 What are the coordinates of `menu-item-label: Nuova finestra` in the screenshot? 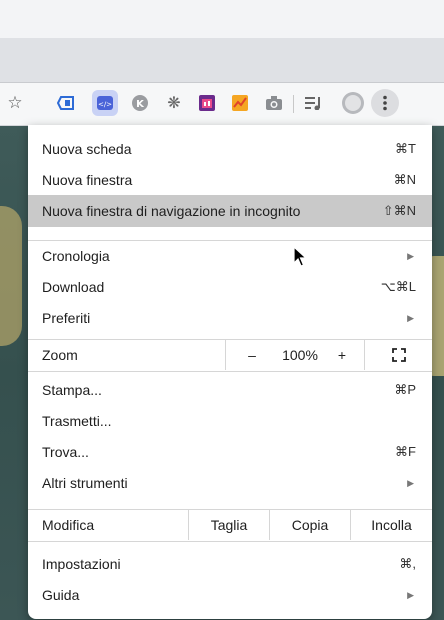 It's located at (87, 180).